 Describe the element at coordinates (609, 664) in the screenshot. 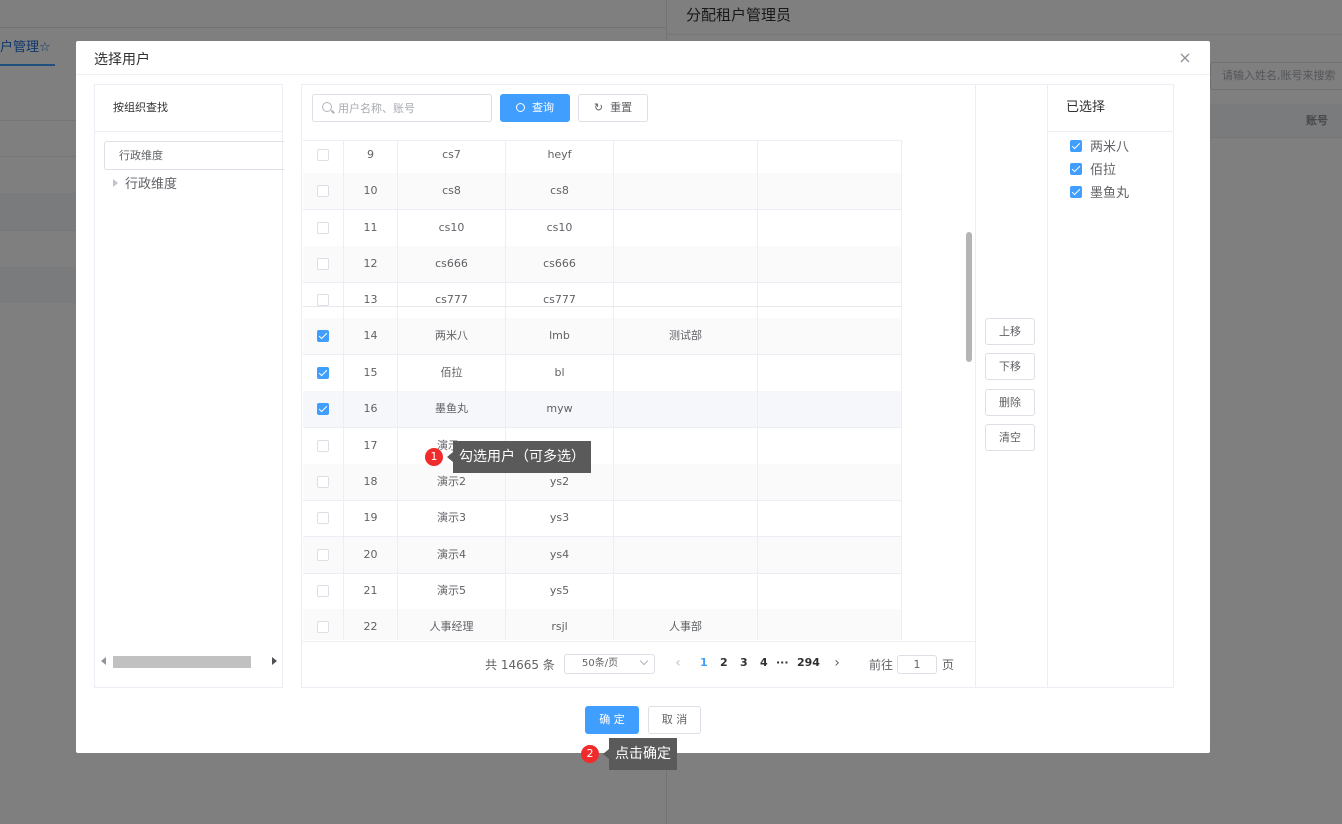

I see `page-size-select: 50条/页` at that location.